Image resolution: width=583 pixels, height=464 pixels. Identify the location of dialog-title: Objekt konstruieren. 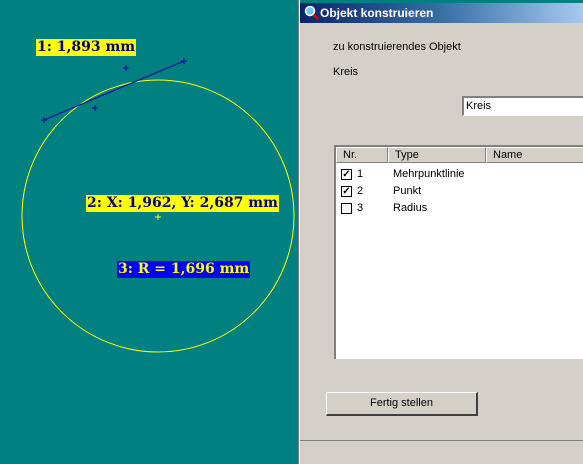
(377, 13).